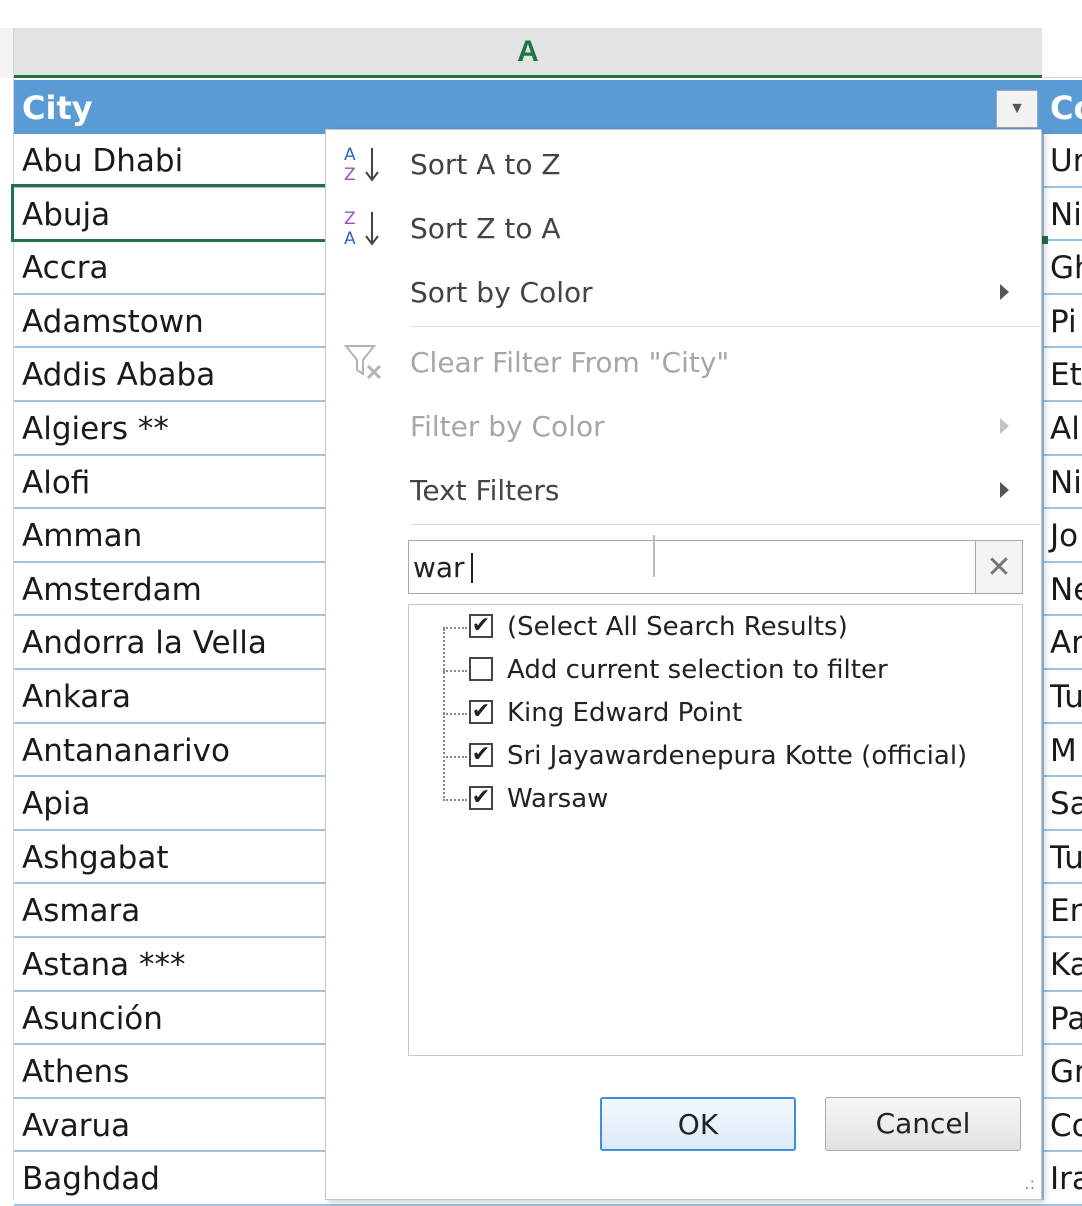 The image size is (1082, 1206). I want to click on column-header-a: A, so click(528, 53).